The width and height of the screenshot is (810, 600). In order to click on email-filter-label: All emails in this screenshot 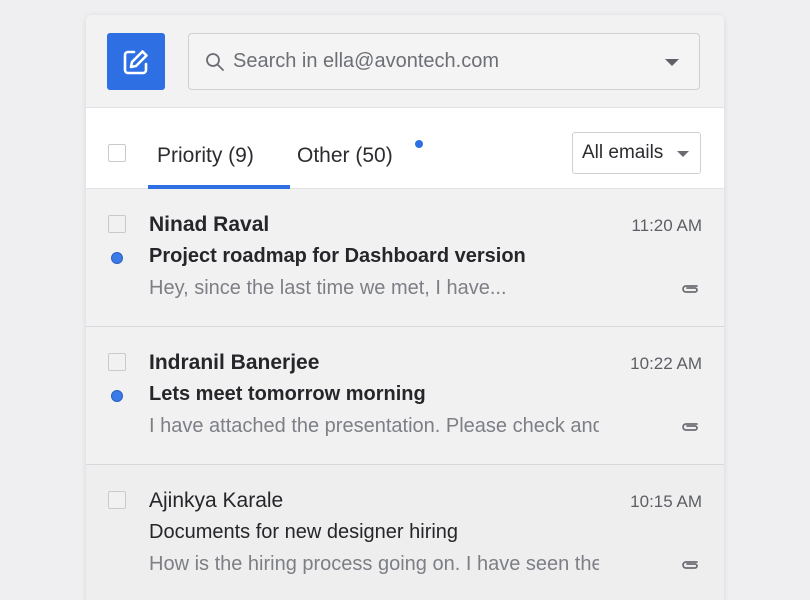, I will do `click(623, 152)`.